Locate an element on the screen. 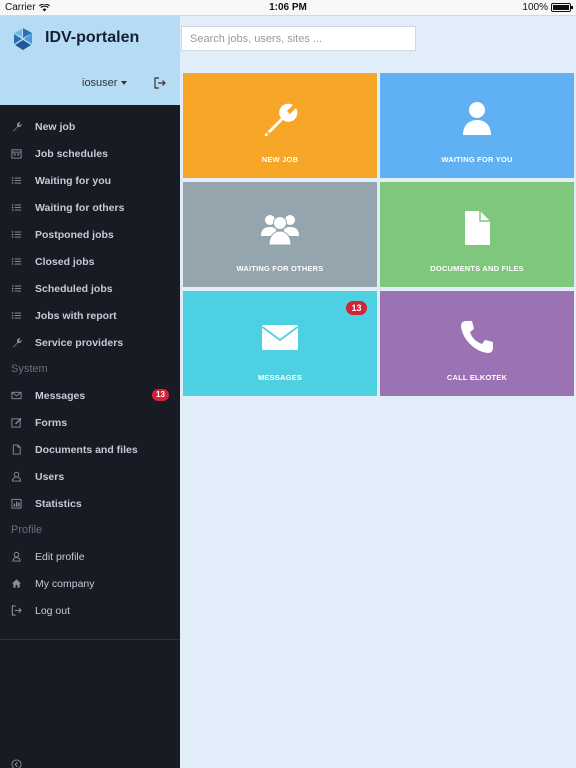 This screenshot has height=768, width=576. sidebar-item-label: Job schedules is located at coordinates (71, 153).